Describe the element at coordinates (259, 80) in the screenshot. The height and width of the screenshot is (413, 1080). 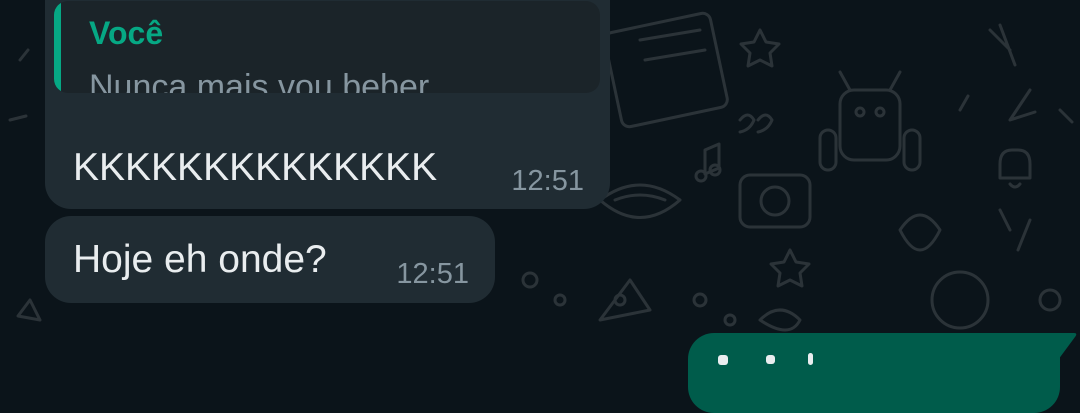
I see `quoted-message-text: Nunca mais vou beber` at that location.